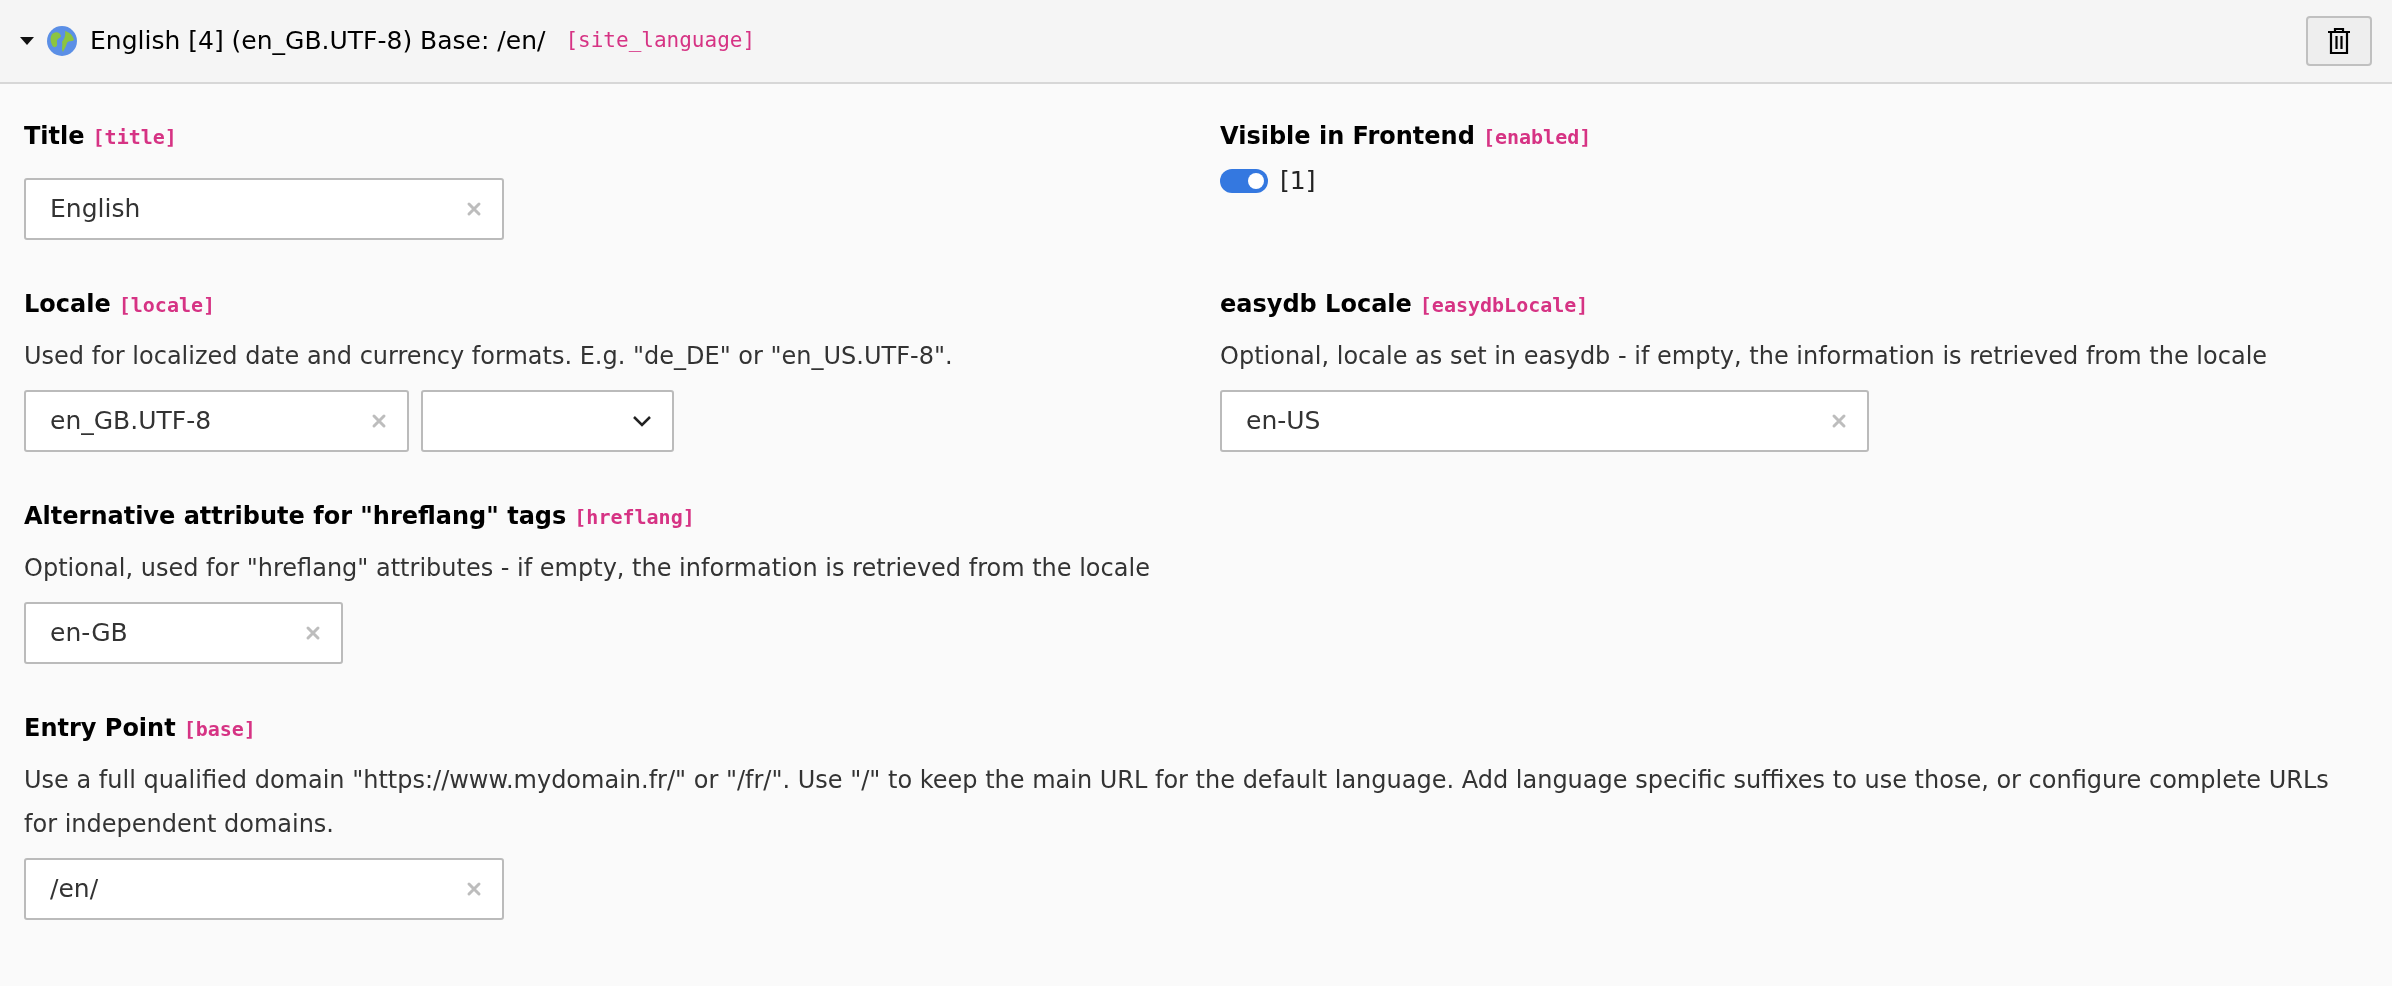 The width and height of the screenshot is (2392, 986). Describe the element at coordinates (216, 421) in the screenshot. I see `text-field: en_GB.UTF-8` at that location.